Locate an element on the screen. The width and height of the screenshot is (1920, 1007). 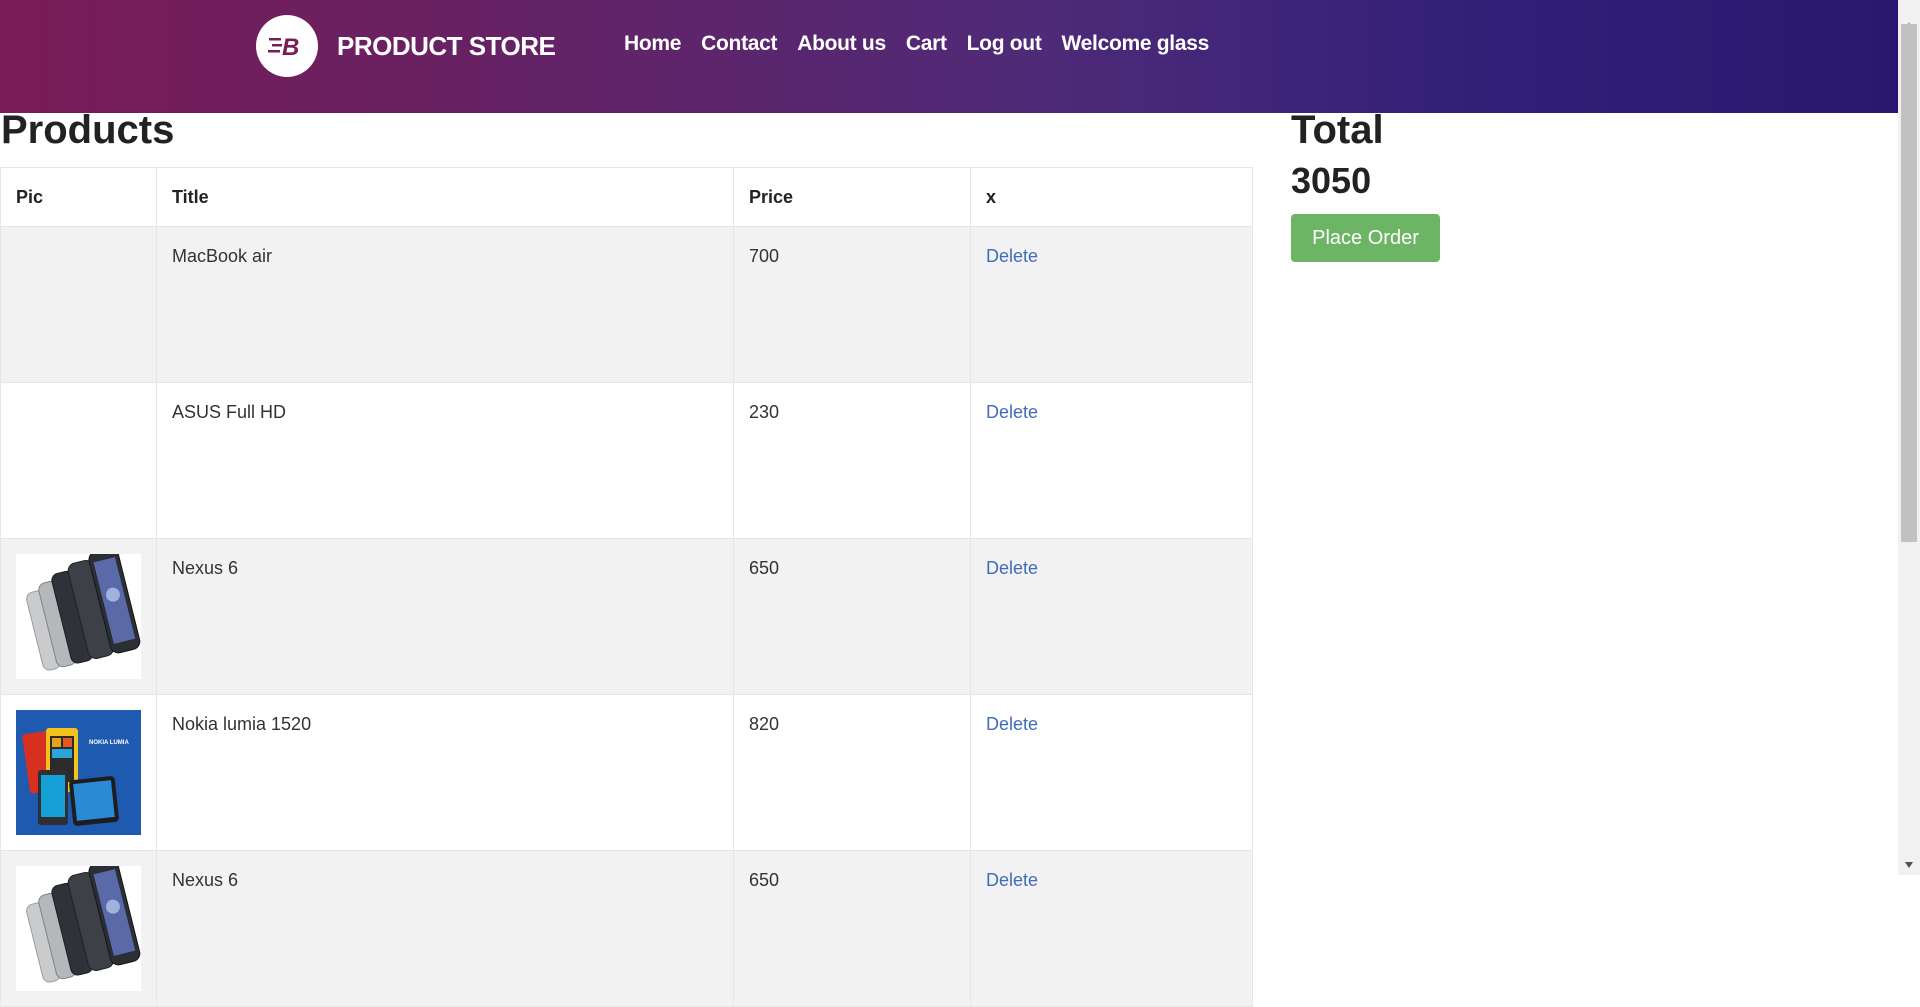
product-title: MacBook air is located at coordinates (445, 304).